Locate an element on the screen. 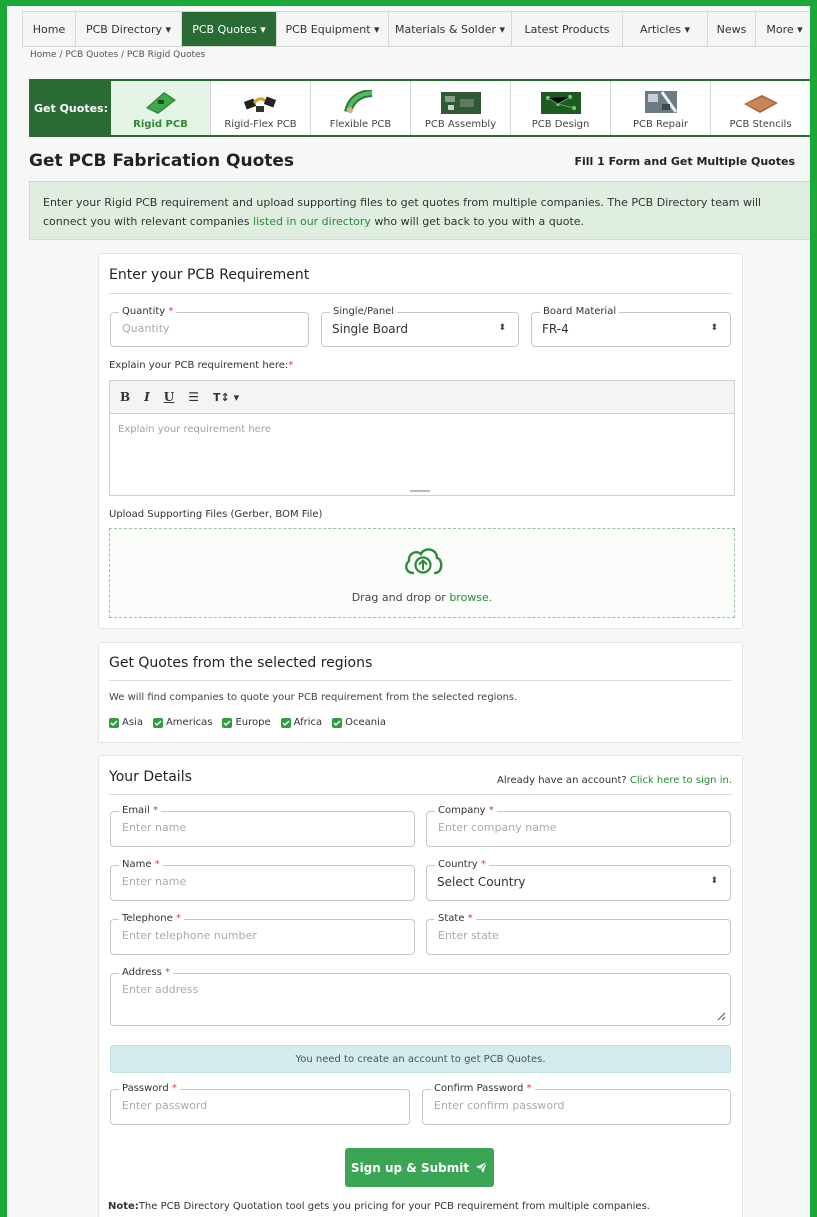 This screenshot has height=1217, width=817. company-legend: Company * is located at coordinates (466, 810).